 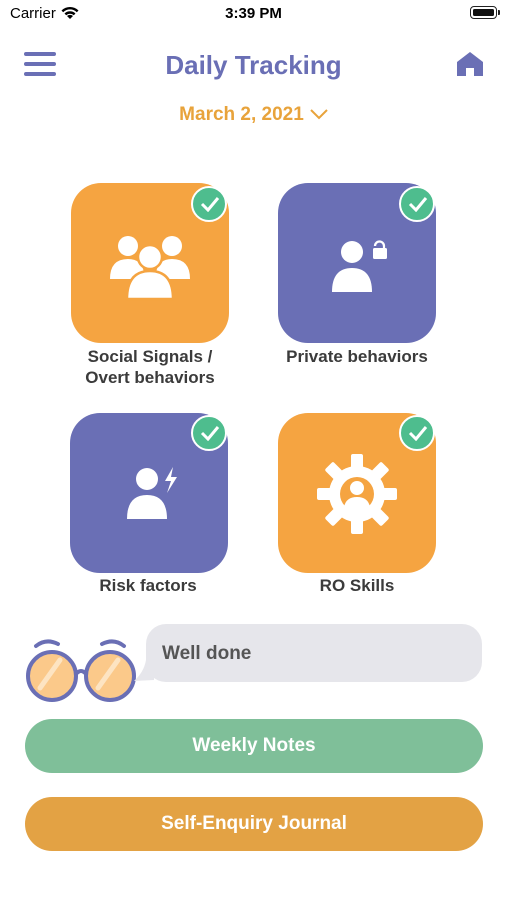 What do you see at coordinates (357, 585) in the screenshot?
I see `tile-label-ro-skills: RO Skills` at bounding box center [357, 585].